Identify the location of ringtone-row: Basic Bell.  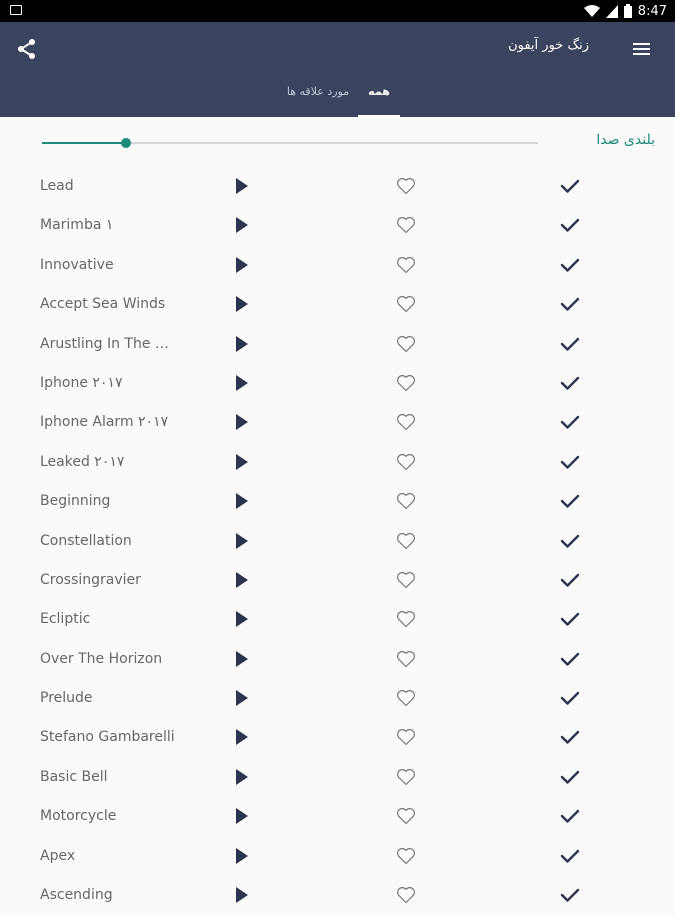
(337, 777).